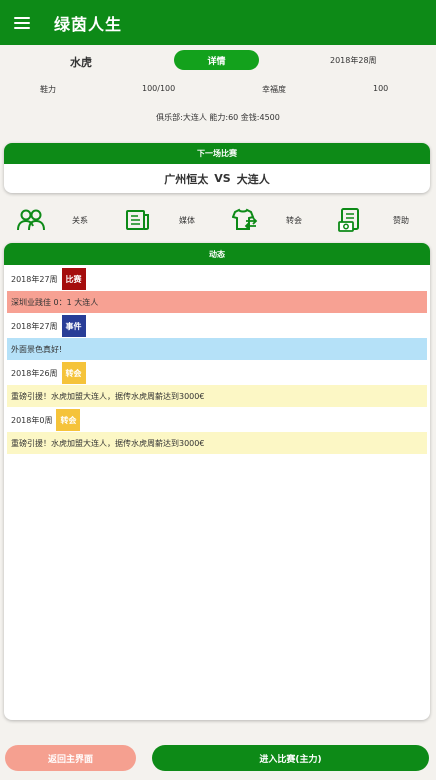 The width and height of the screenshot is (436, 780). Describe the element at coordinates (216, 60) in the screenshot. I see `detail-button: 详情` at that location.